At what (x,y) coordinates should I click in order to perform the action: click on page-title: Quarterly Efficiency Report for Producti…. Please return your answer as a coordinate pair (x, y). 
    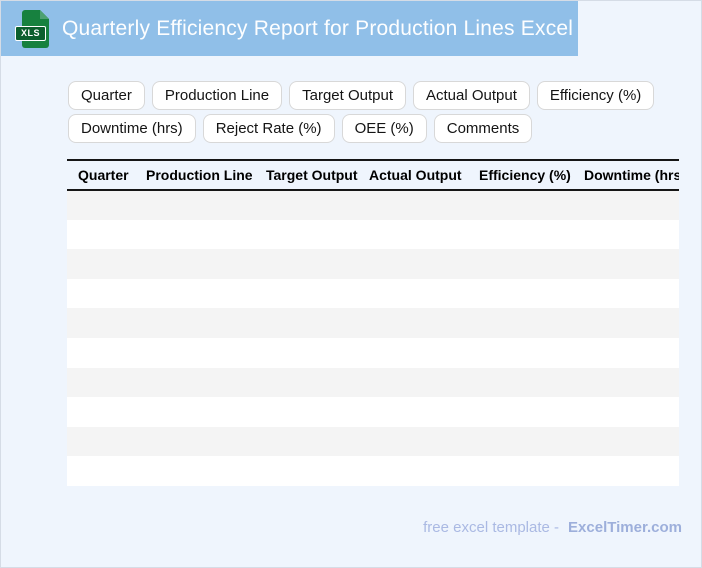
    Looking at the image, I should click on (318, 28).